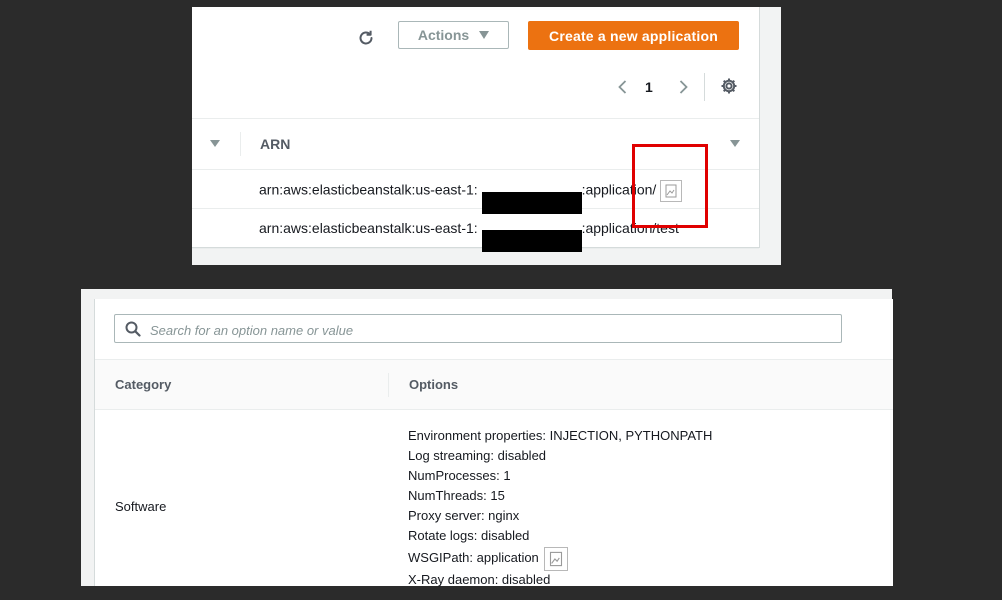 Image resolution: width=1002 pixels, height=600 pixels. Describe the element at coordinates (456, 495) in the screenshot. I see `option-item: NumThreads: 15` at that location.